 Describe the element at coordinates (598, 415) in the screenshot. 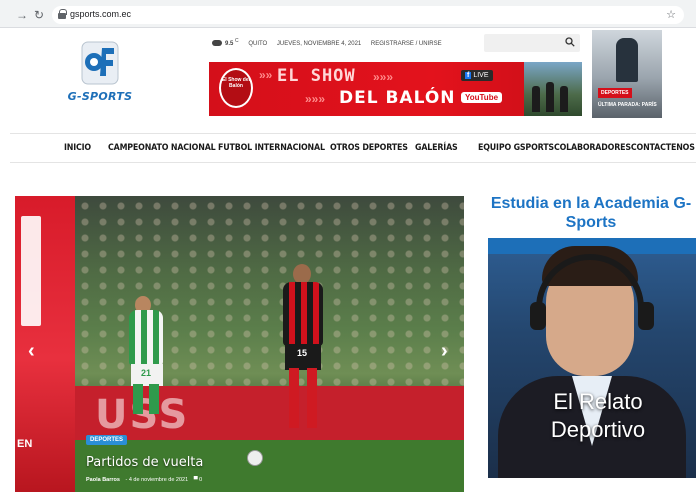

I see `image-caption: El Relato Deportivo` at that location.